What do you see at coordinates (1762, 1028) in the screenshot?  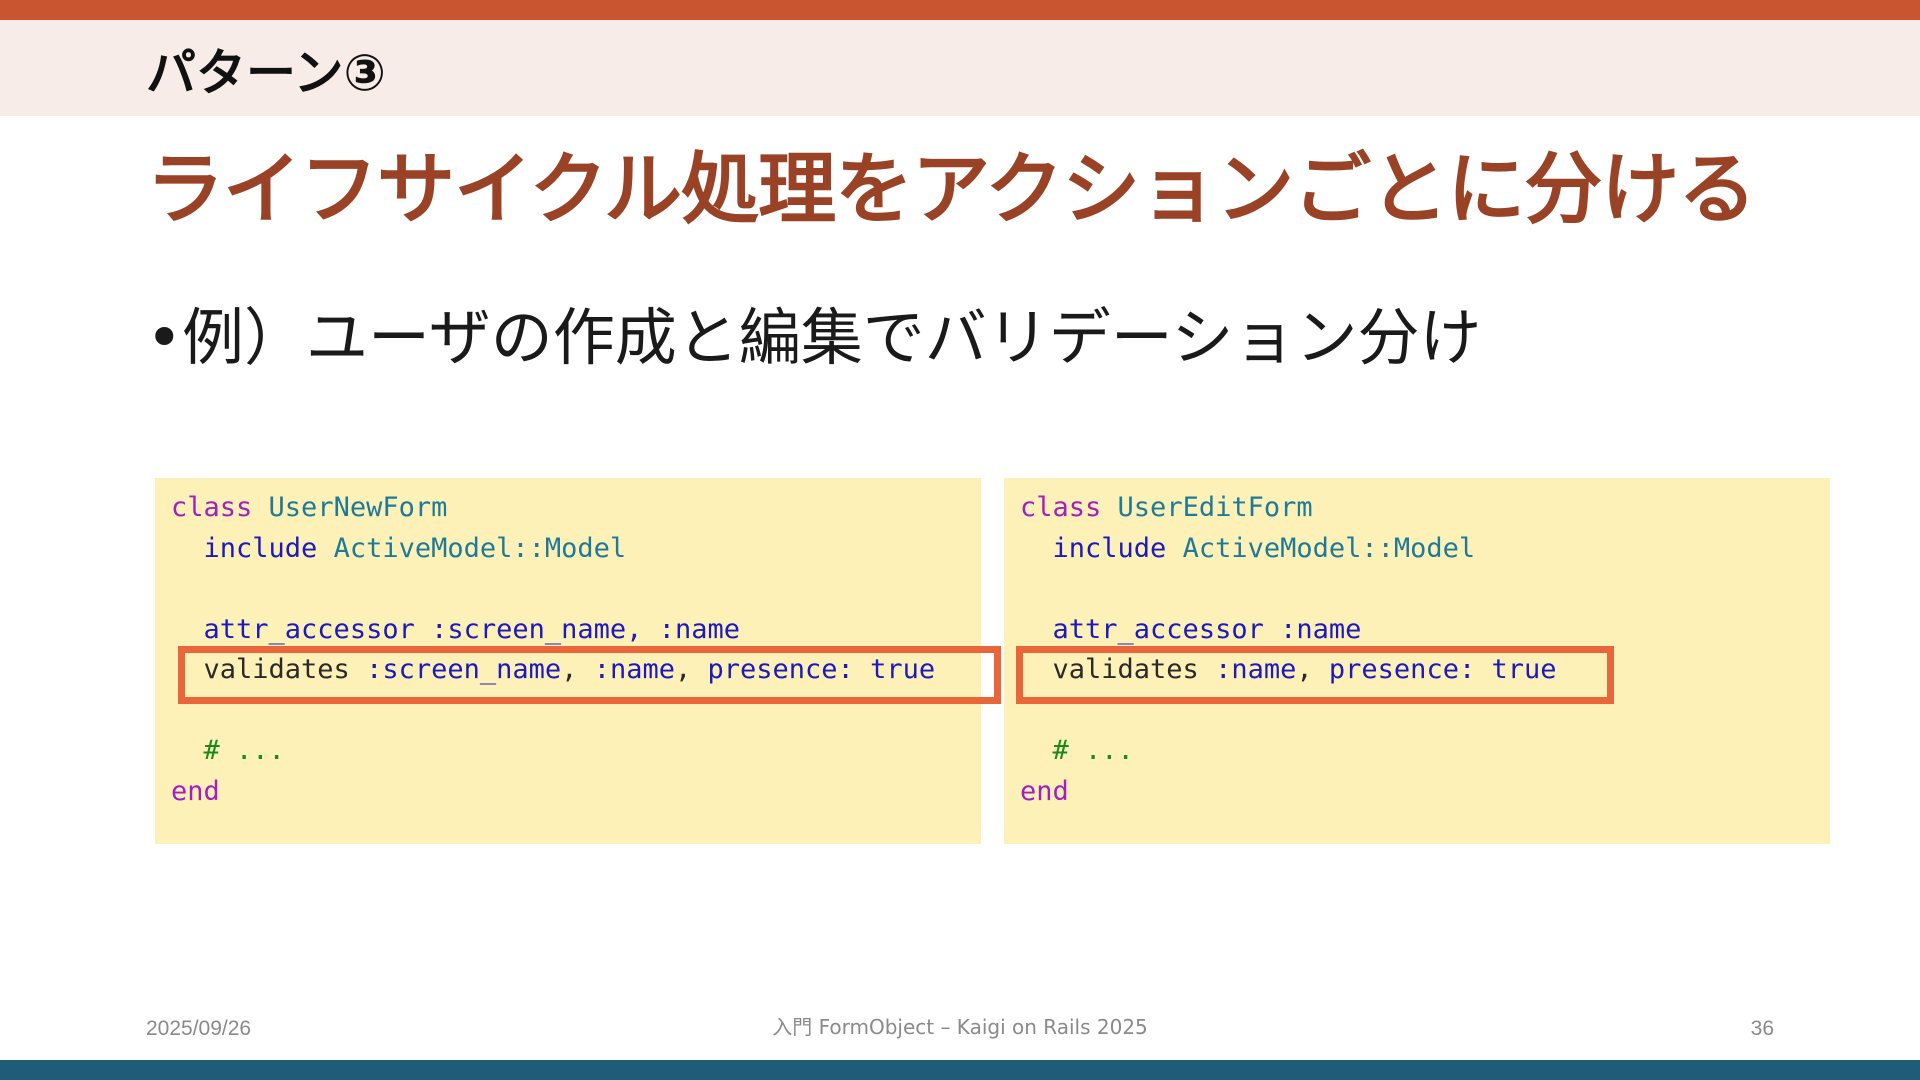 I see `page-number: 36` at bounding box center [1762, 1028].